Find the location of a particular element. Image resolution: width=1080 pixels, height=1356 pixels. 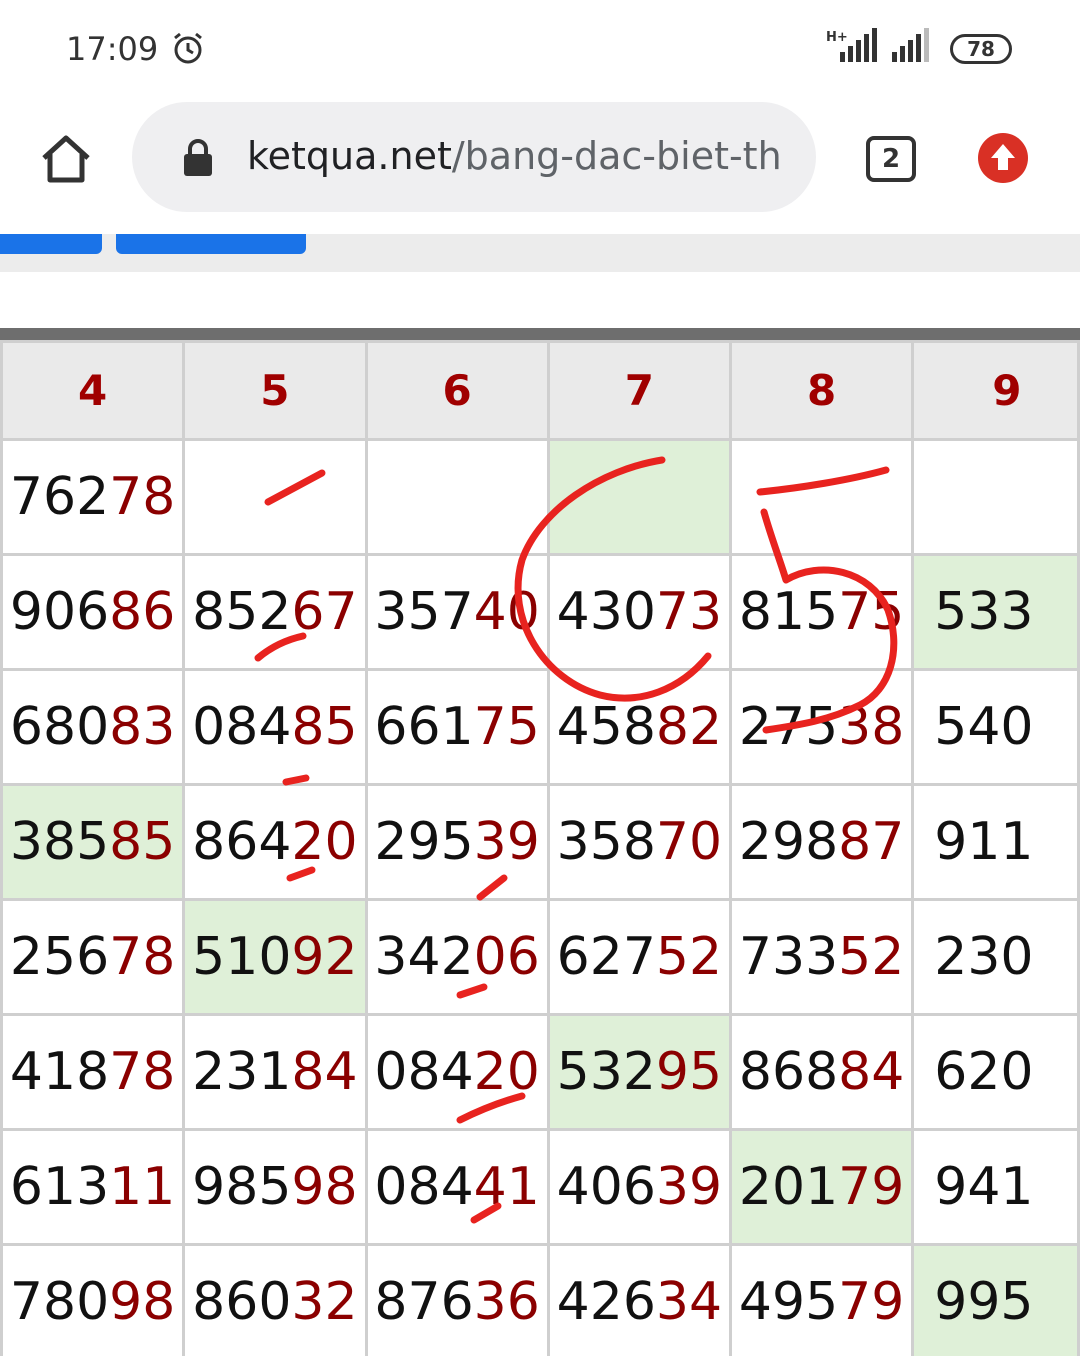

result-prefix: 357 is located at coordinates (424, 612).